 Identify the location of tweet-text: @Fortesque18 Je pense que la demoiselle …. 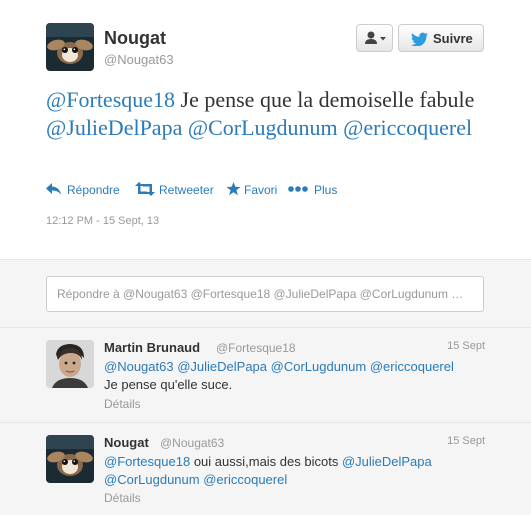
(271, 114).